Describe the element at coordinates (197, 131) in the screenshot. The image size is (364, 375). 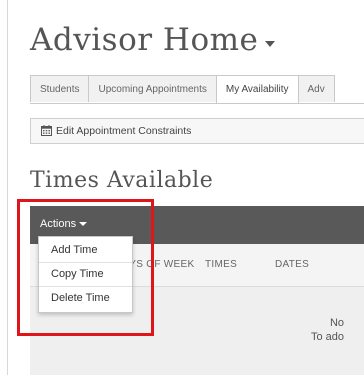
I see `edit-appointment-constraints-button: Edit Appointment Constraints` at that location.